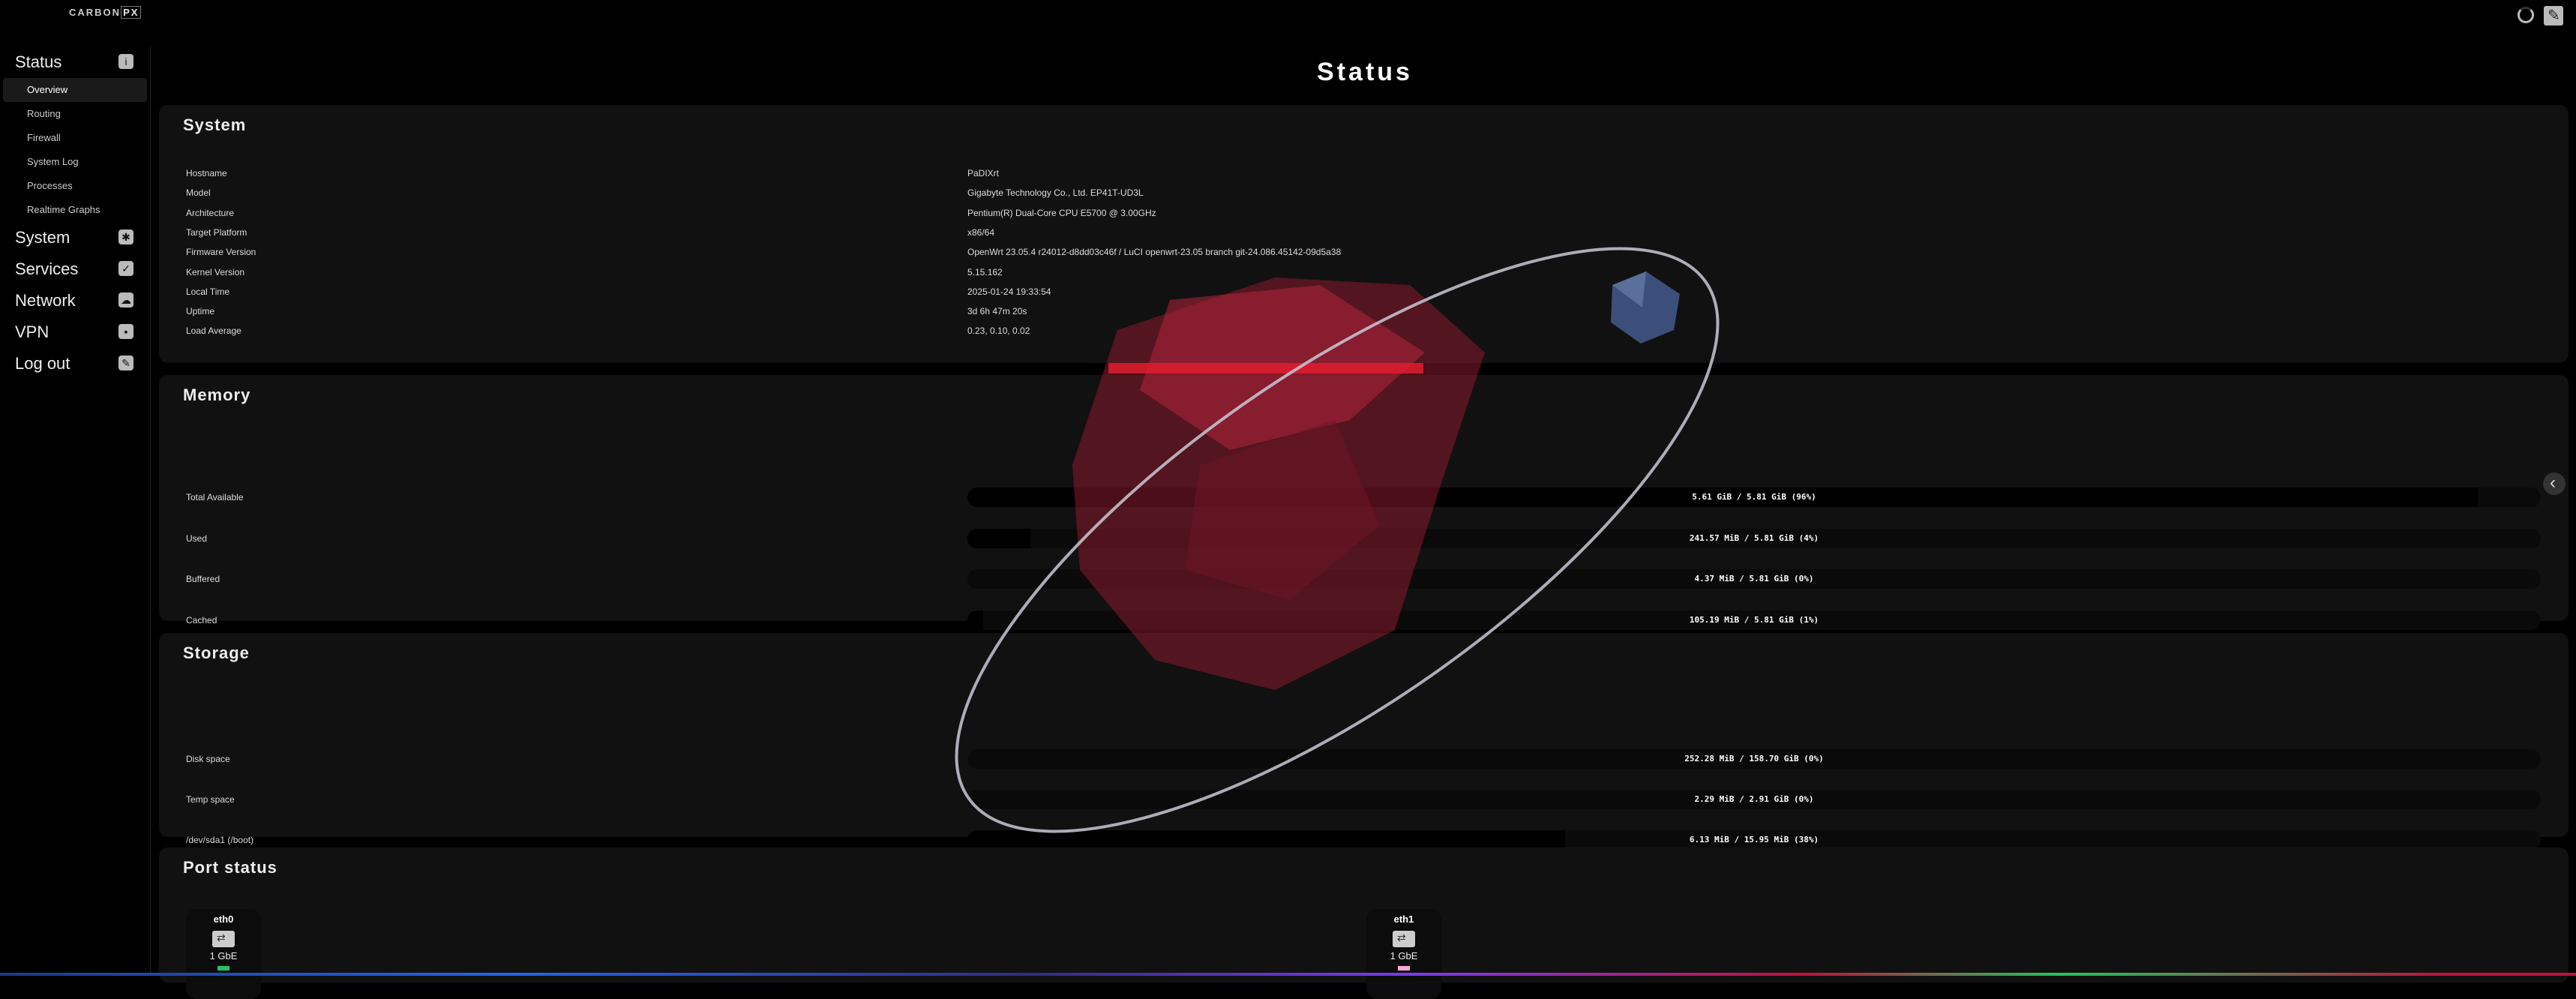 The image size is (2576, 999). What do you see at coordinates (1062, 212) in the screenshot?
I see `info-value: Pentium(R) Dual-Core CPU E5700 @ 3.00GHz` at bounding box center [1062, 212].